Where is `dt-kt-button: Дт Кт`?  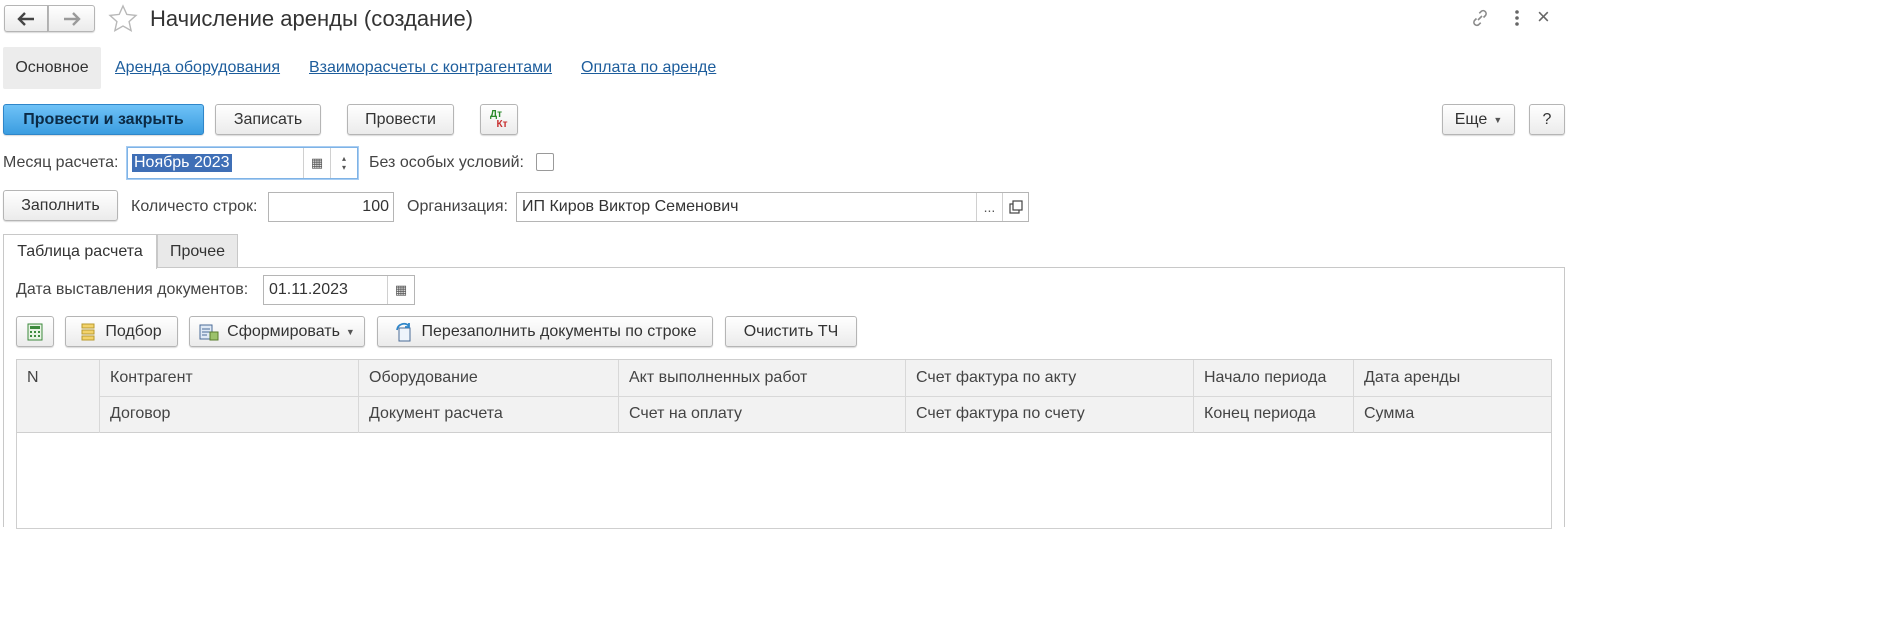
dt-kt-button: Дт Кт is located at coordinates (499, 119).